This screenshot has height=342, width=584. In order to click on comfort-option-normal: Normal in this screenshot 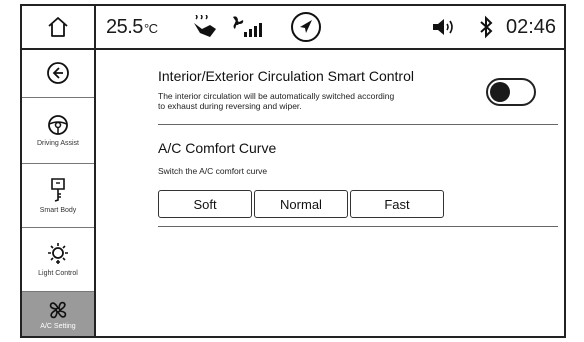, I will do `click(301, 204)`.